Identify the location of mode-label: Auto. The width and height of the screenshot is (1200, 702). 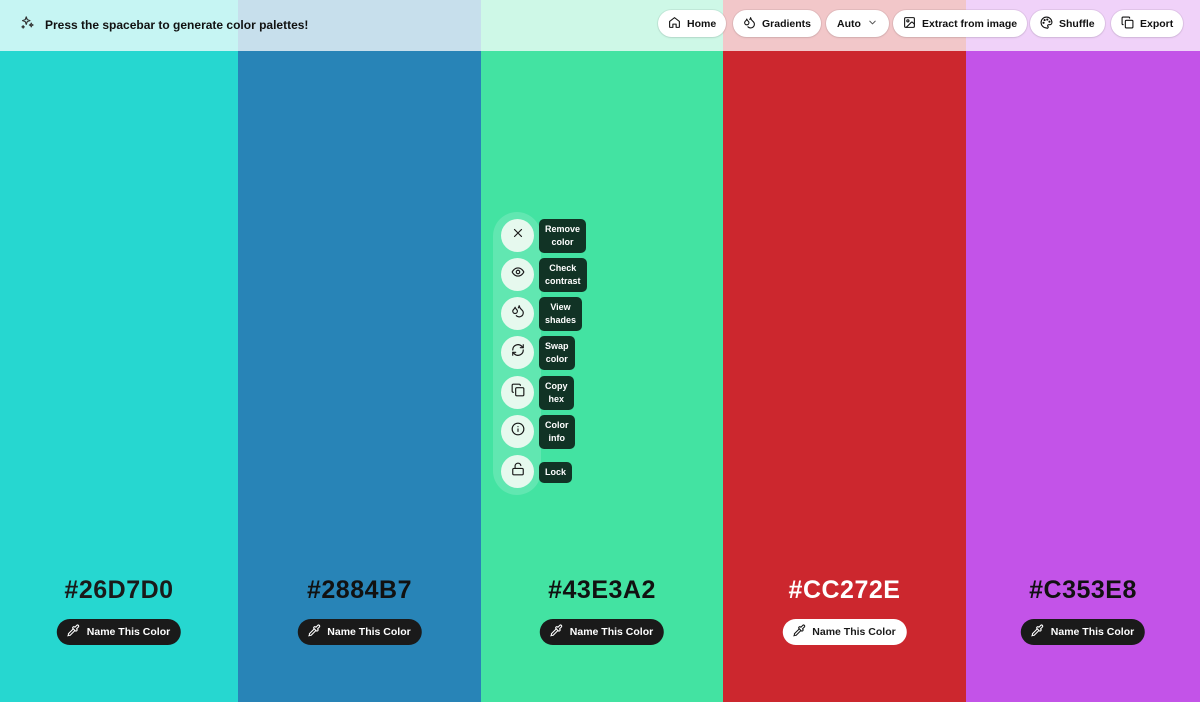
(849, 23).